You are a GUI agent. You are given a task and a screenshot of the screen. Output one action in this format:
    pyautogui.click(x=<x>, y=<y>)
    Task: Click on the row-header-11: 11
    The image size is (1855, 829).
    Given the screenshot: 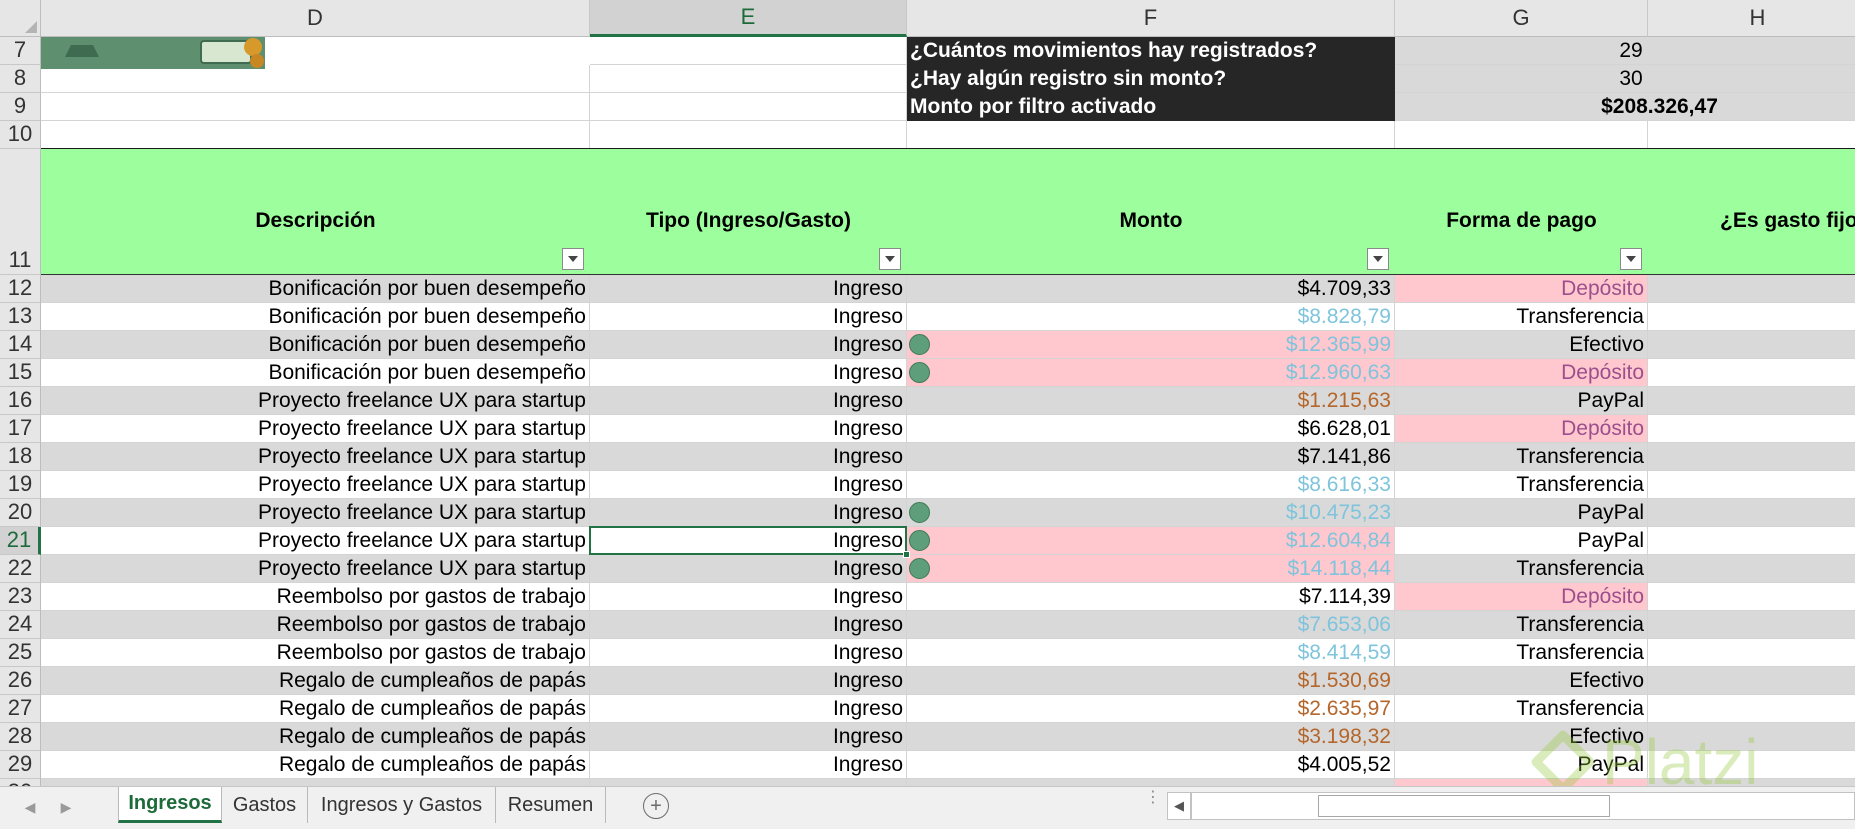 What is the action you would take?
    pyautogui.click(x=20, y=212)
    